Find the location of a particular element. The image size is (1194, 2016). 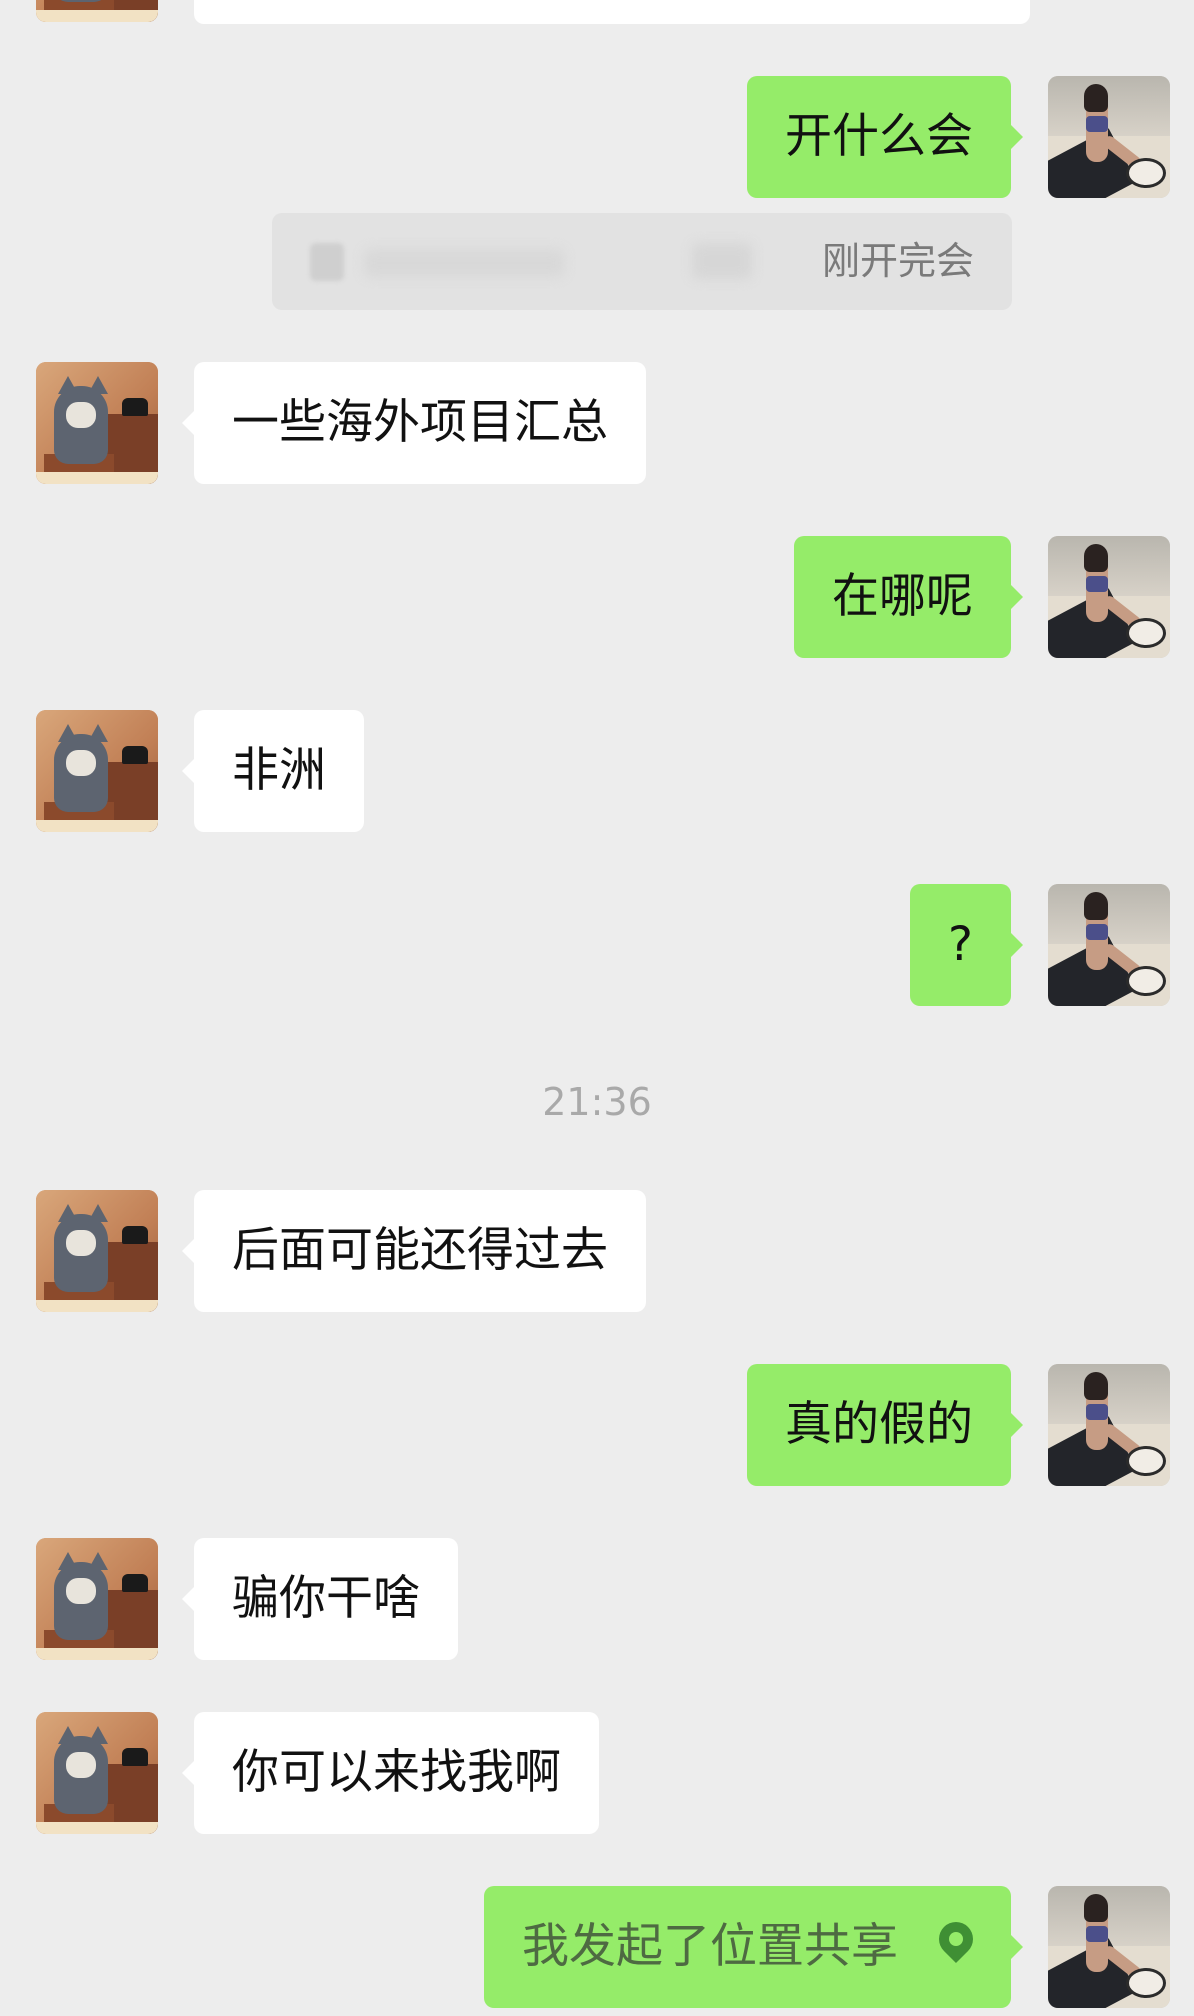

message-bubble-outgoing: 真的假的 is located at coordinates (885, 1425).